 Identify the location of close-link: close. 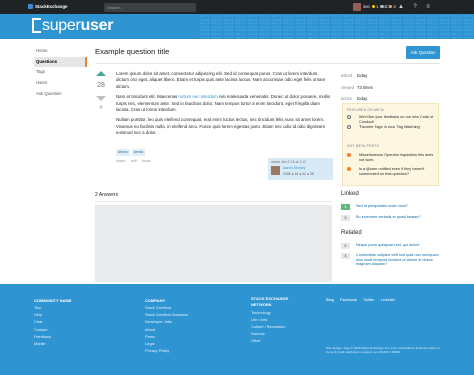
(146, 161).